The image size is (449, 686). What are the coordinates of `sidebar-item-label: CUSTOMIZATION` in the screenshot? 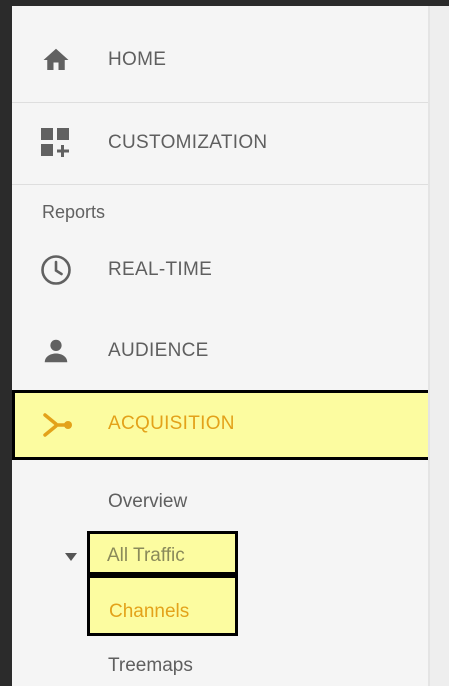 It's located at (188, 142).